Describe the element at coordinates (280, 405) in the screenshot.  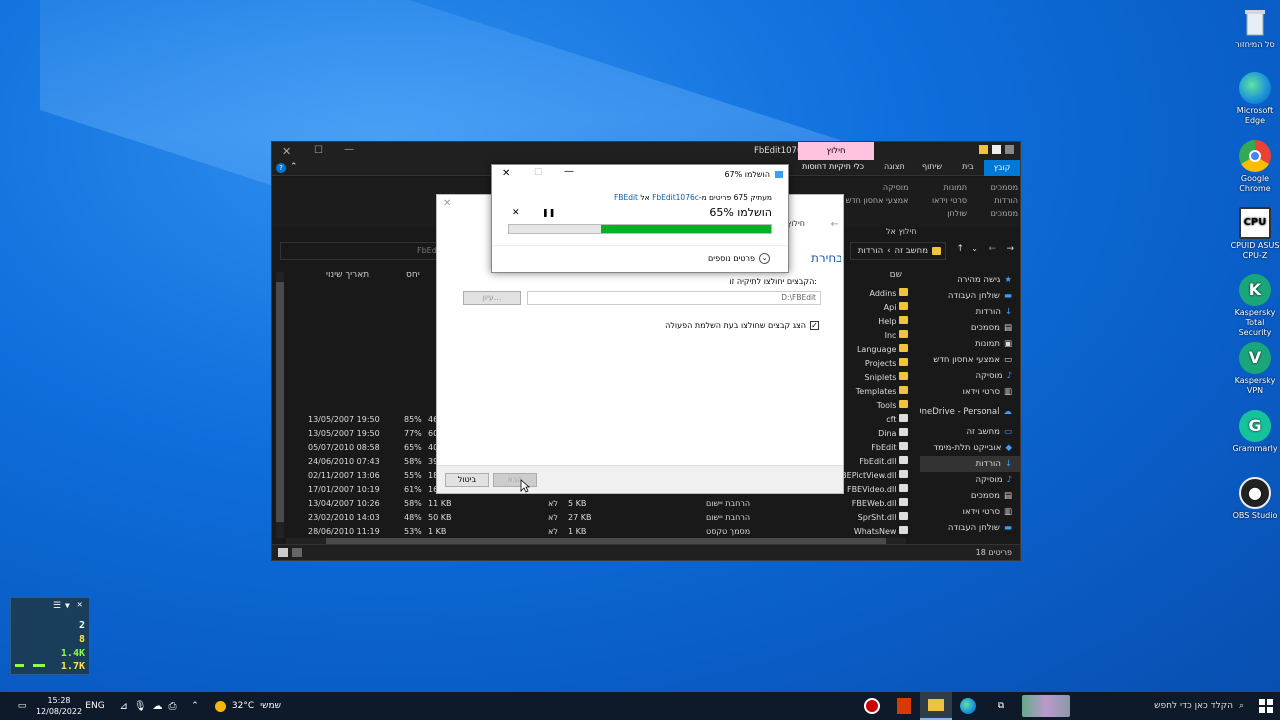
I see `vertical-scrollbar` at that location.